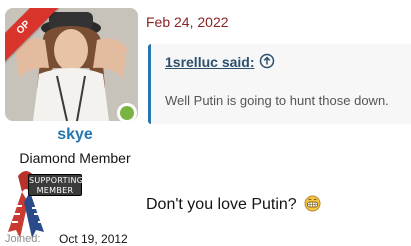 Image resolution: width=411 pixels, height=246 pixels. Describe the element at coordinates (187, 22) in the screenshot. I see `post-date: Feb 24, 2022` at that location.